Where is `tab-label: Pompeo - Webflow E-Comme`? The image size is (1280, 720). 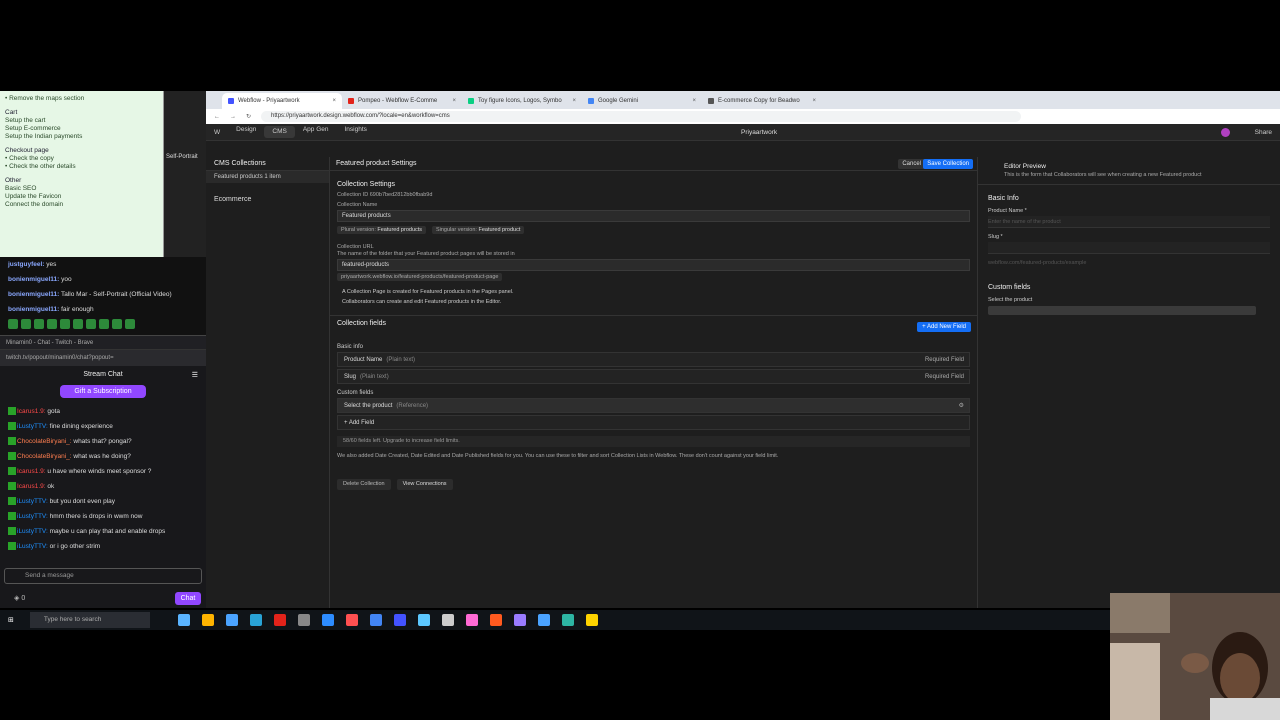
tab-label: Pompeo - Webflow E-Comme is located at coordinates (398, 101).